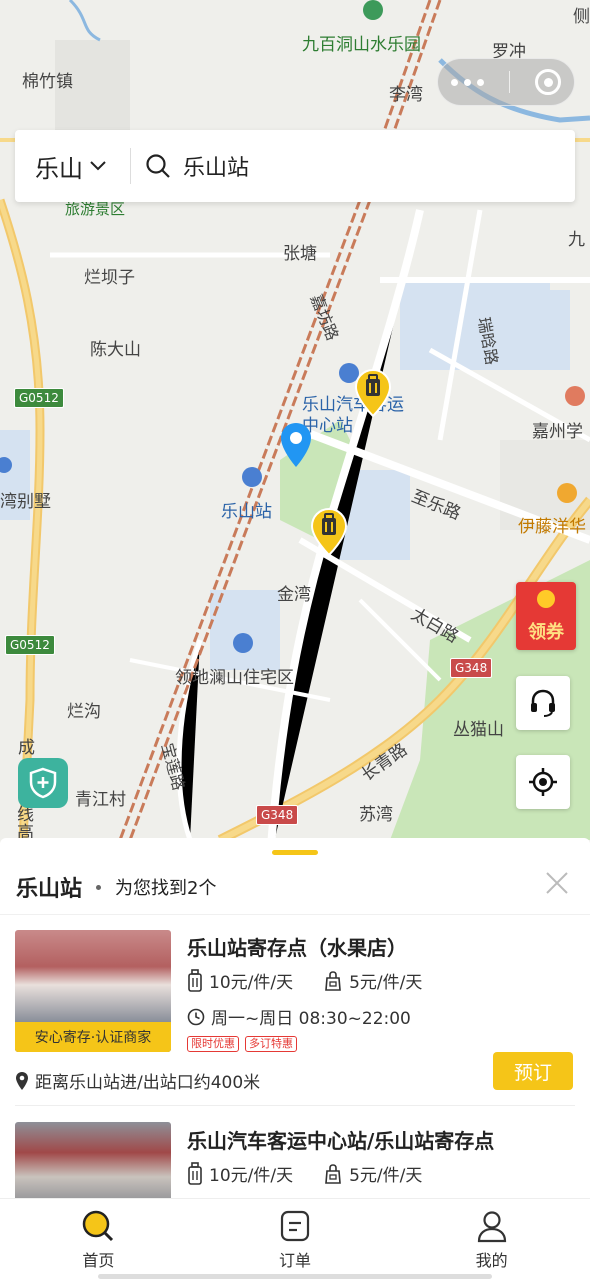  I want to click on tab-orders-label: 订单, so click(295, 1260).